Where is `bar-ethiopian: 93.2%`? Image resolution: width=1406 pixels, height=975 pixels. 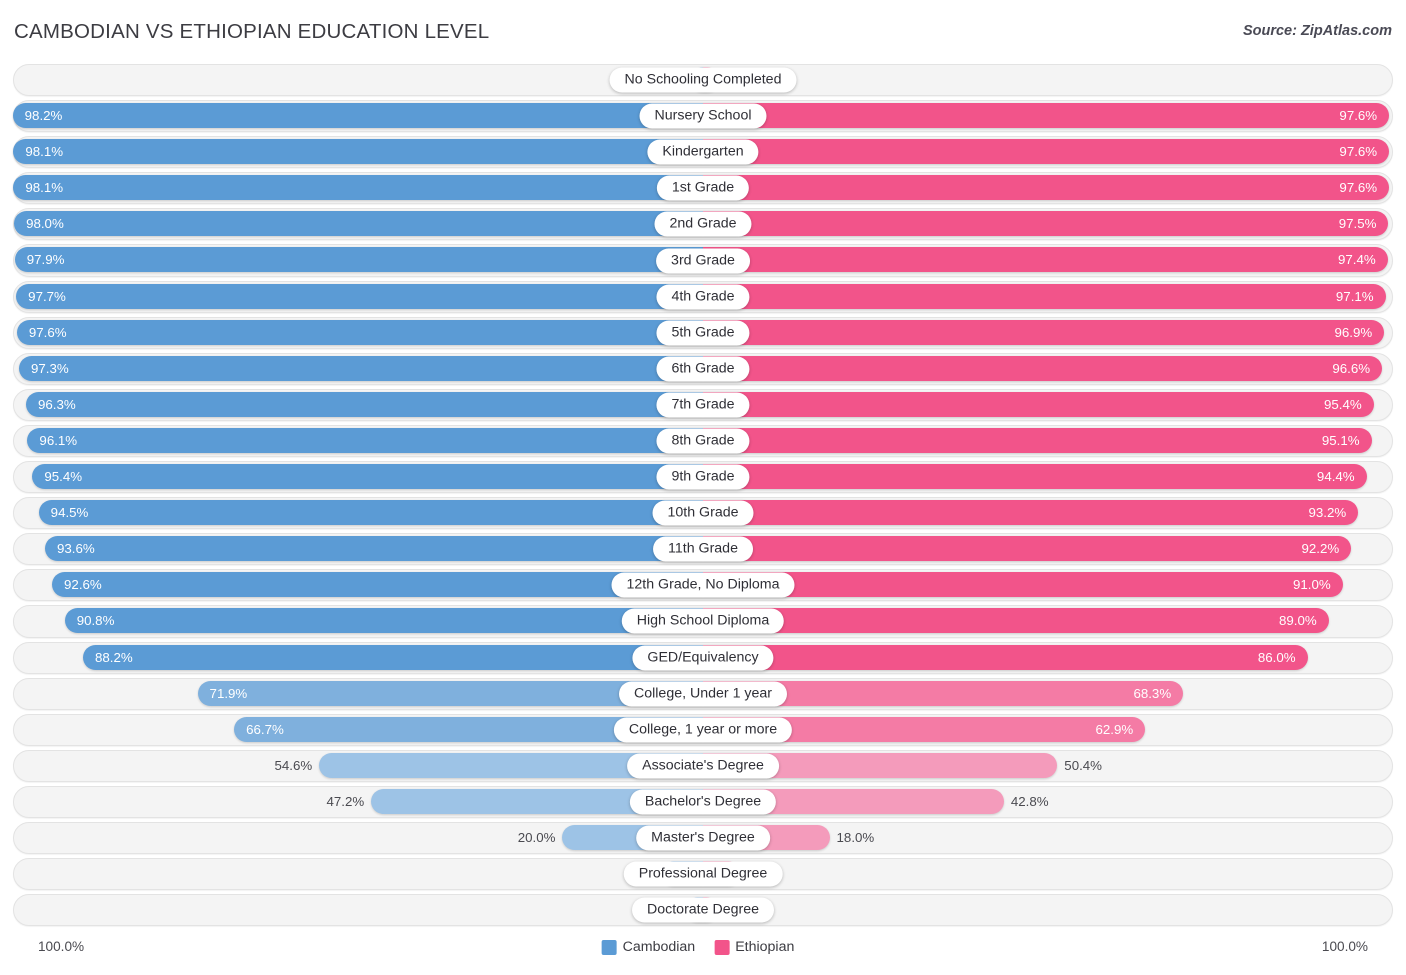
bar-ethiopian: 93.2% is located at coordinates (1031, 513).